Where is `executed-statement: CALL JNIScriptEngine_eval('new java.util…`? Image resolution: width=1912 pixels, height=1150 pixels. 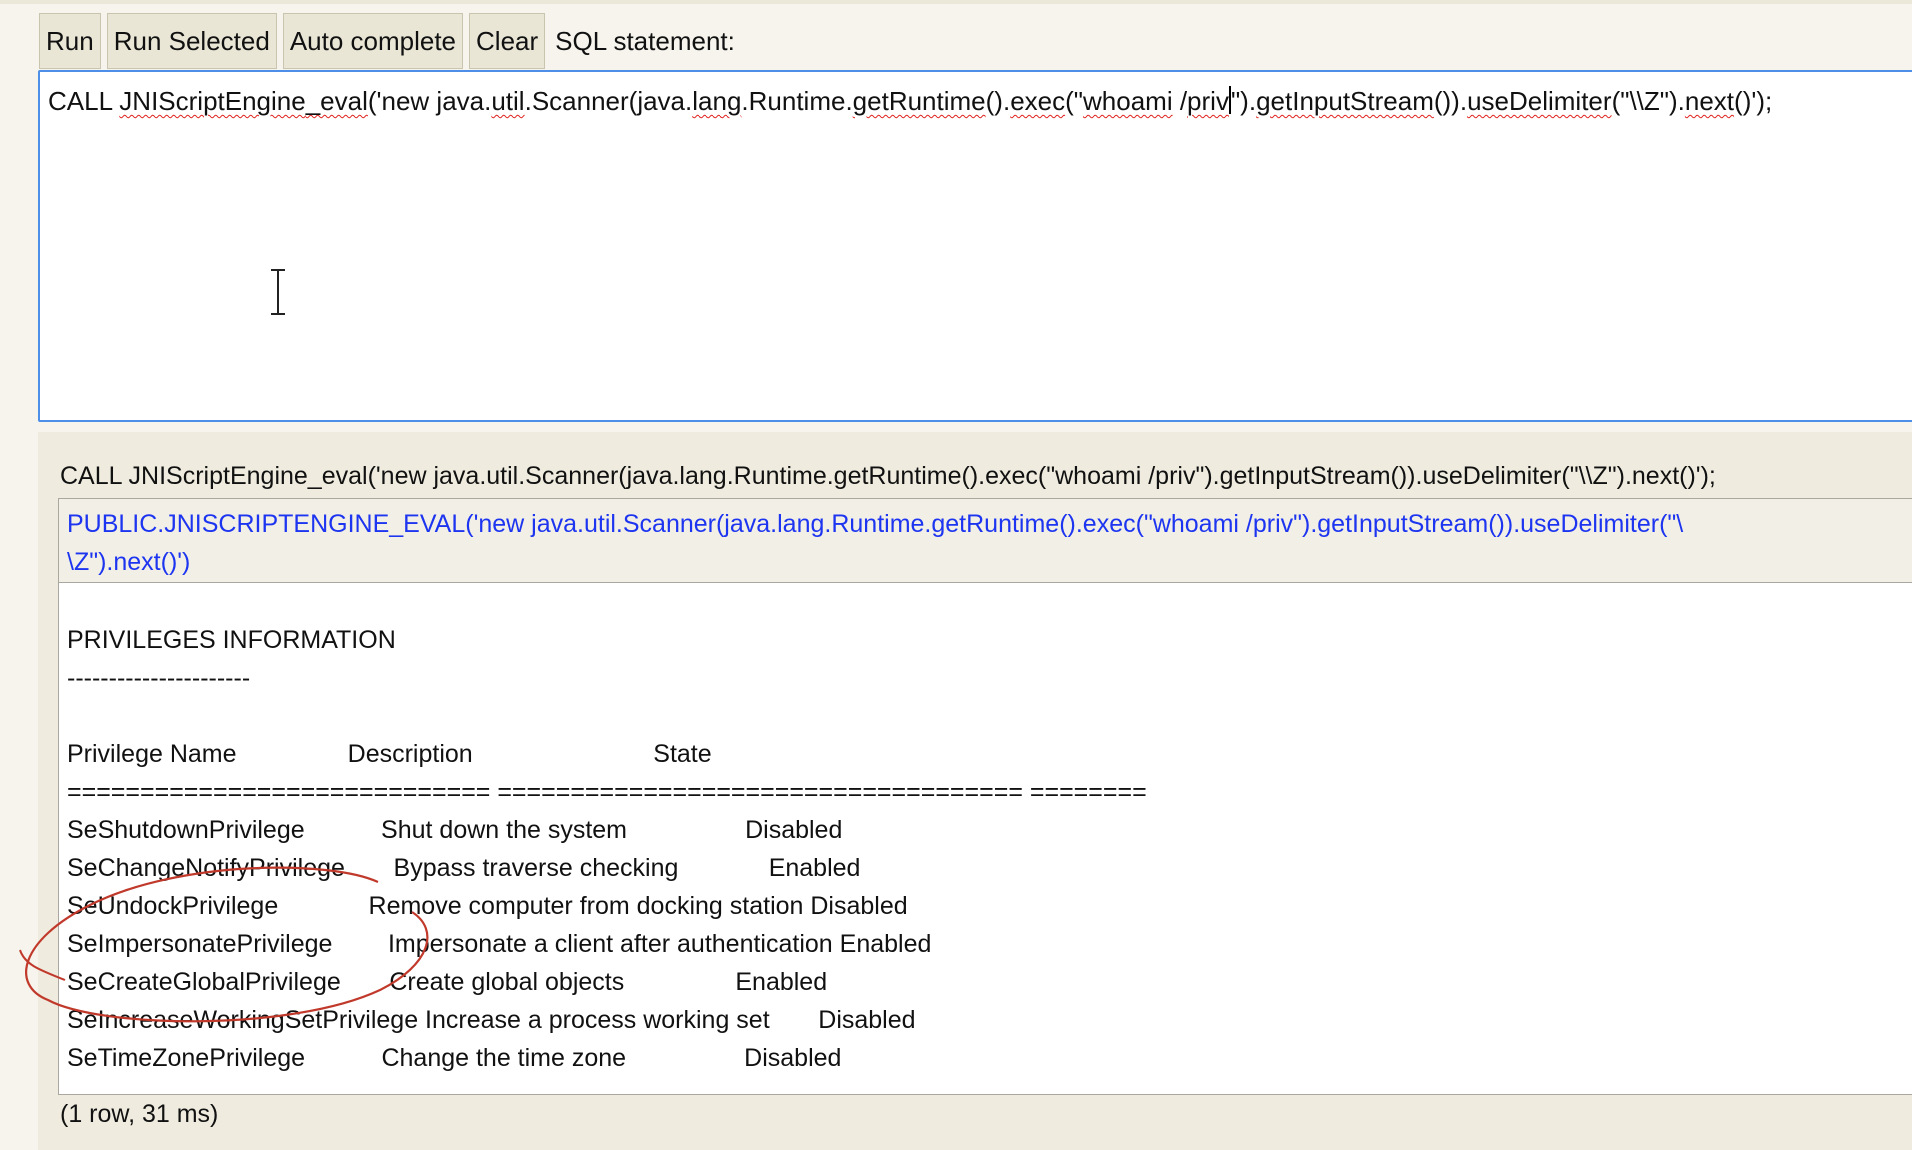
executed-statement: CALL JNIScriptEngine_eval('new java.util… is located at coordinates (888, 476).